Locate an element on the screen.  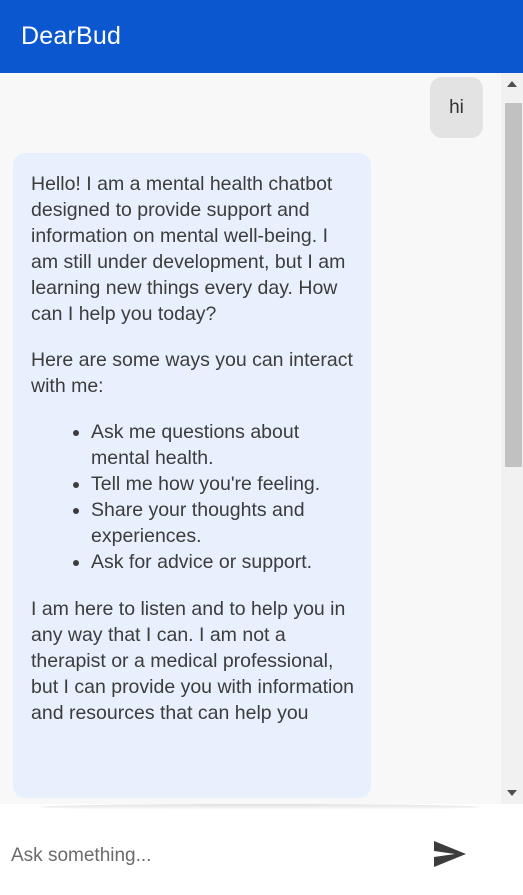
list-item: Ask for advice or support. is located at coordinates (214, 562).